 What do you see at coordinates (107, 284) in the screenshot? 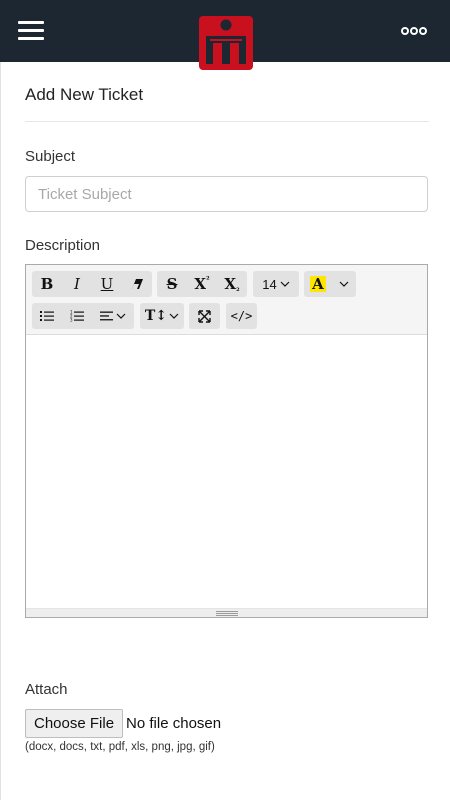
I see `underline-button: U` at bounding box center [107, 284].